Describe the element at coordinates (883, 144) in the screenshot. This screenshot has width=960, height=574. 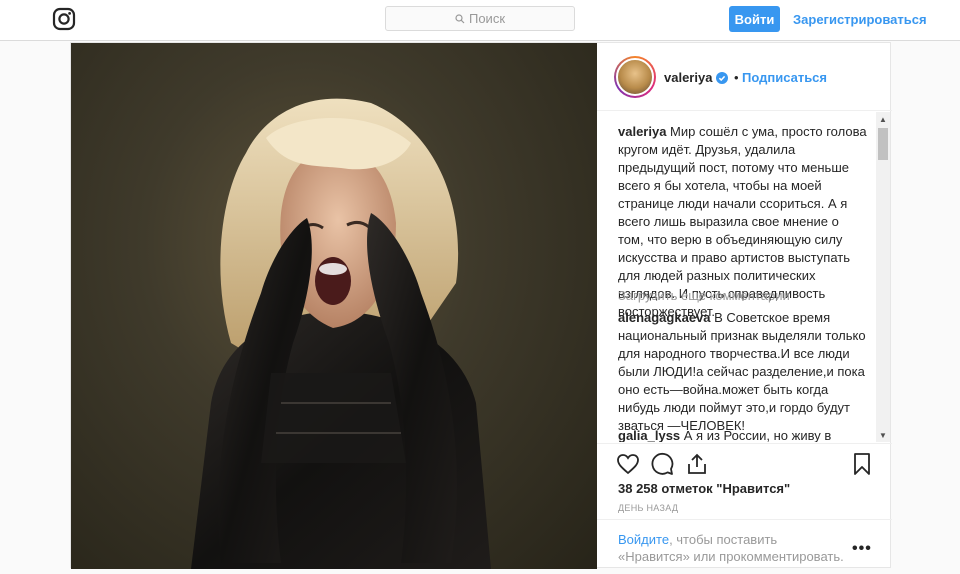
I see `scroll-thumb` at that location.